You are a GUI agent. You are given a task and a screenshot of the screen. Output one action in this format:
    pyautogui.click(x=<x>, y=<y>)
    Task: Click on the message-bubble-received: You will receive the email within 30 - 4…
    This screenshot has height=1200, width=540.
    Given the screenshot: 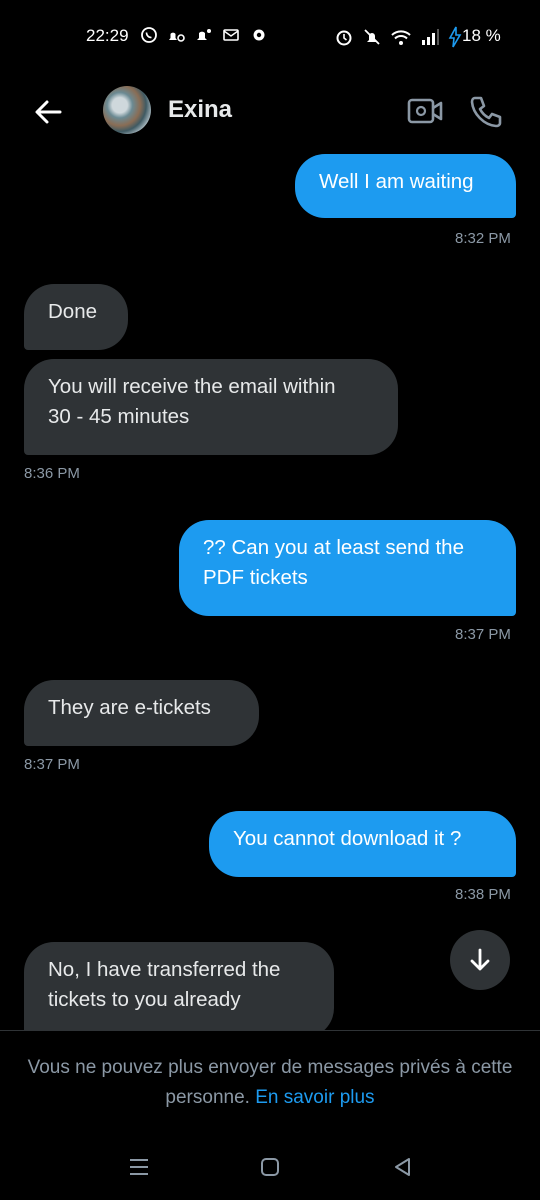 What is the action you would take?
    pyautogui.click(x=211, y=407)
    